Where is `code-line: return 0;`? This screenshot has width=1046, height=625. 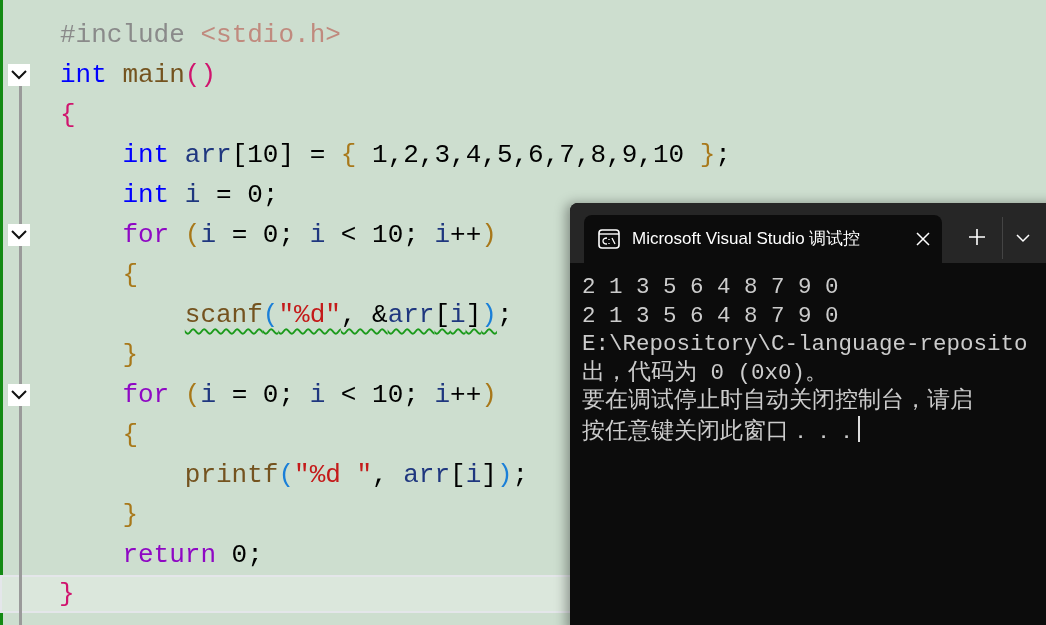
code-line: return 0; is located at coordinates (192, 555).